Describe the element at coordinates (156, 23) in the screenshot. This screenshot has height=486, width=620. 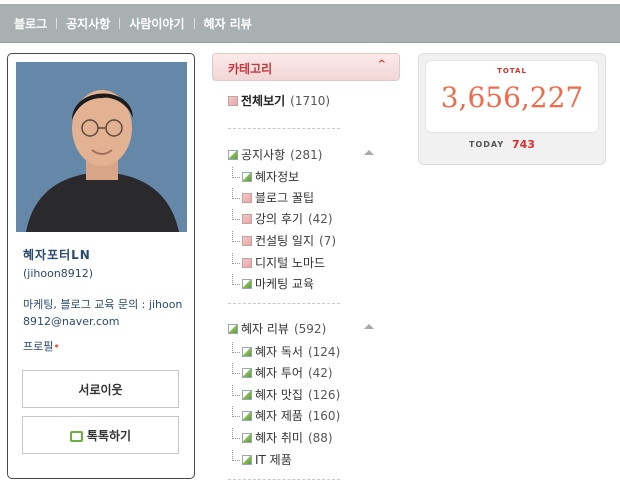
I see `nav-item-people-story: 사람이야기` at that location.